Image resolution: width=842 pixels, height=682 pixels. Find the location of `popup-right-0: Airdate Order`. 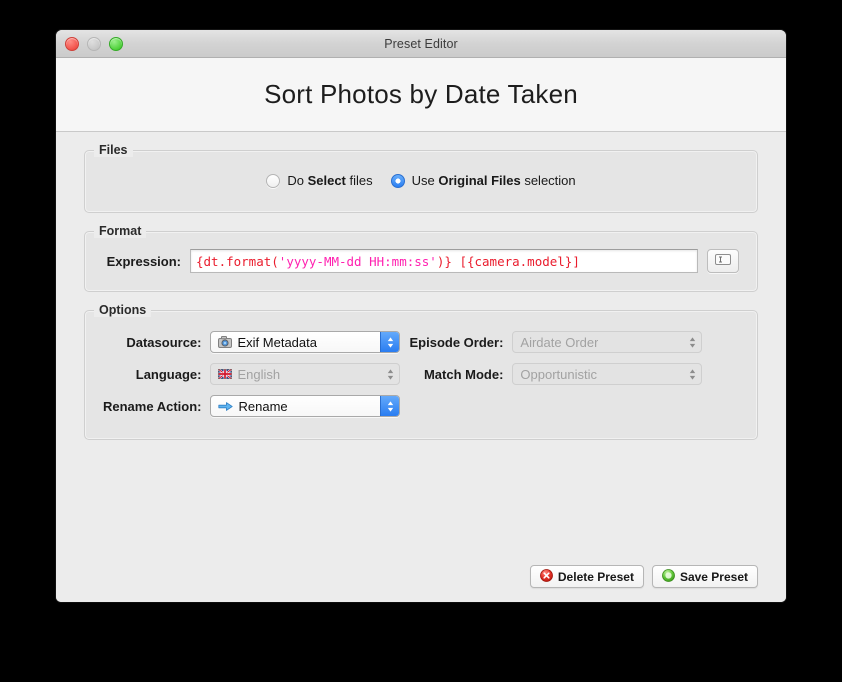

popup-right-0: Airdate Order is located at coordinates (607, 342).